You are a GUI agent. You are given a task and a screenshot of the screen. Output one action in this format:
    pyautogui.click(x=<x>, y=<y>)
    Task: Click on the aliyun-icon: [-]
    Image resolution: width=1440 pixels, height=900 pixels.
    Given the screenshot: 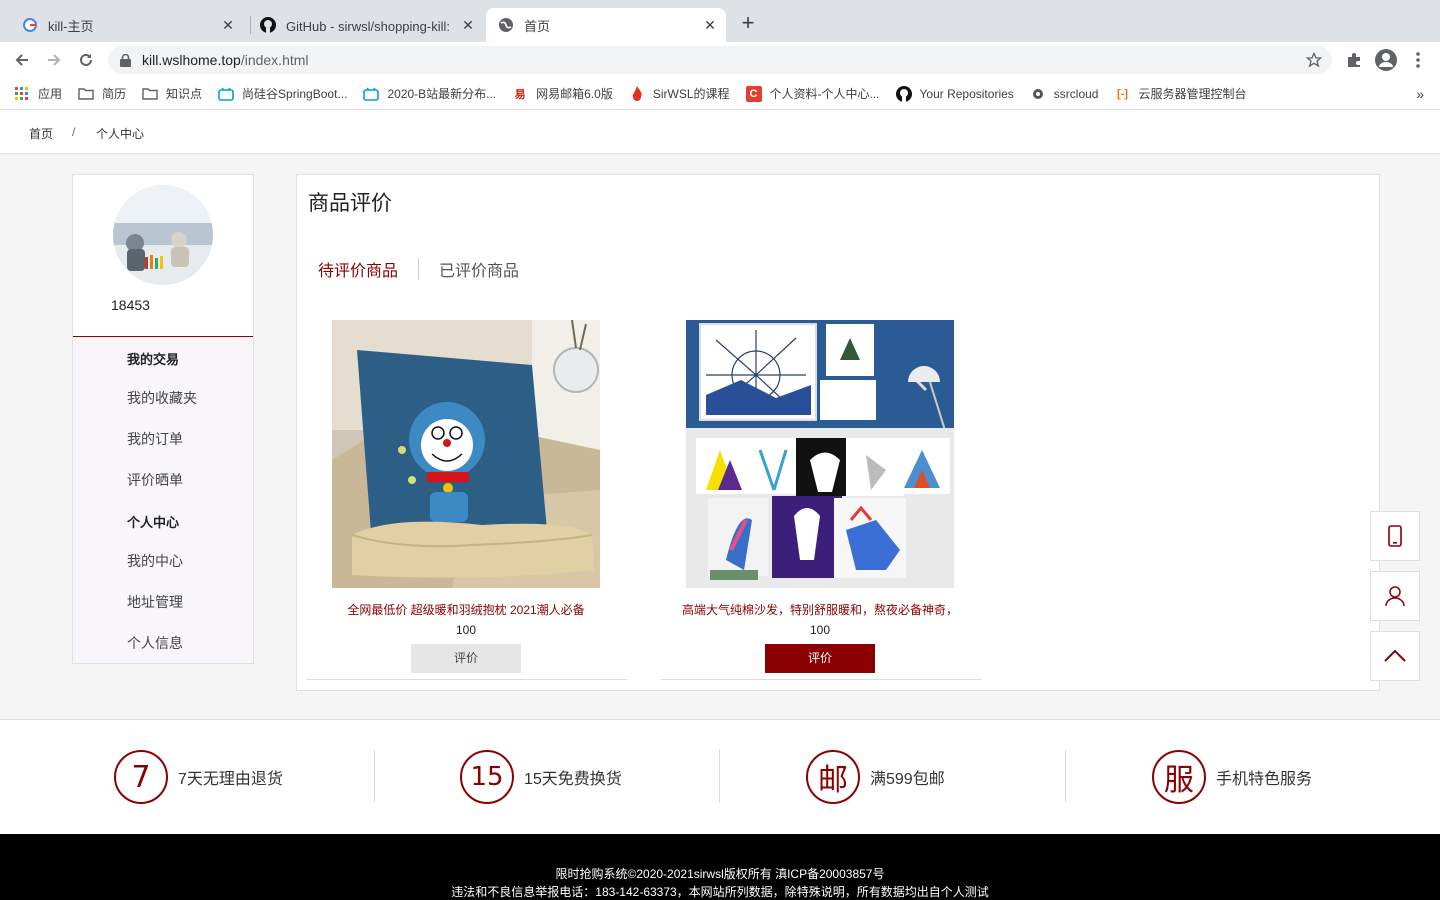 What is the action you would take?
    pyautogui.click(x=1122, y=93)
    